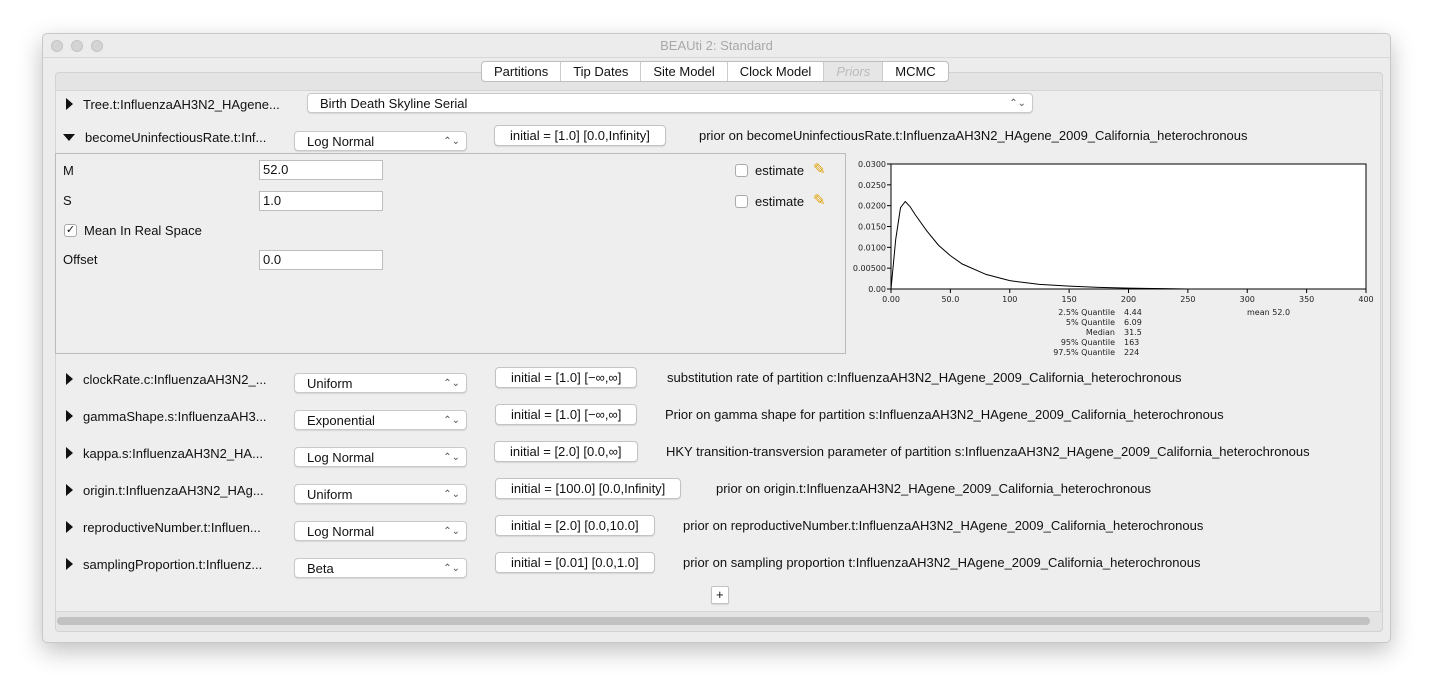 The width and height of the screenshot is (1433, 693). What do you see at coordinates (77, 46) in the screenshot?
I see `minimize-window-button` at bounding box center [77, 46].